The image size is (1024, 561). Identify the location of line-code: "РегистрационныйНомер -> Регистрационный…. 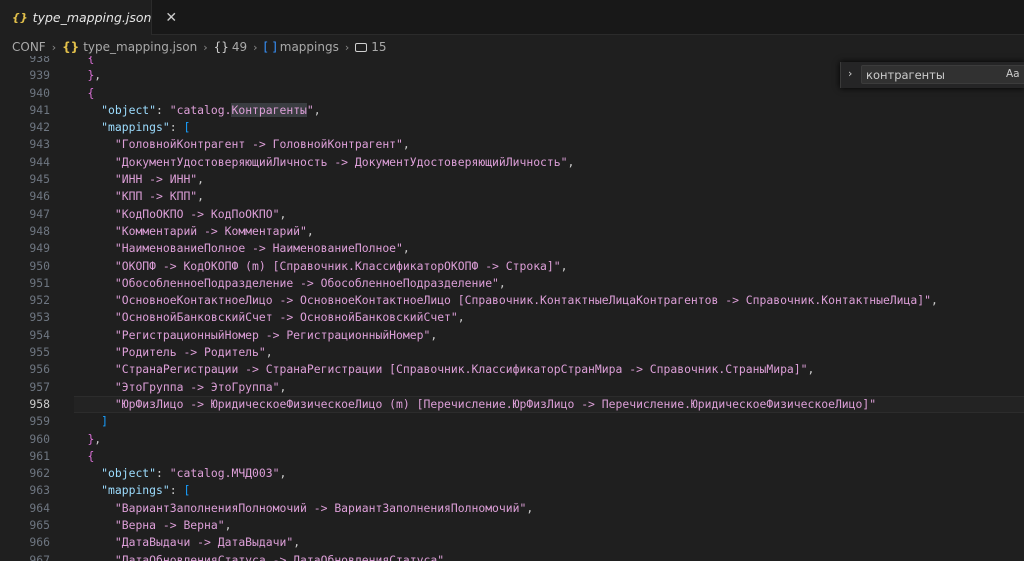
(248, 335).